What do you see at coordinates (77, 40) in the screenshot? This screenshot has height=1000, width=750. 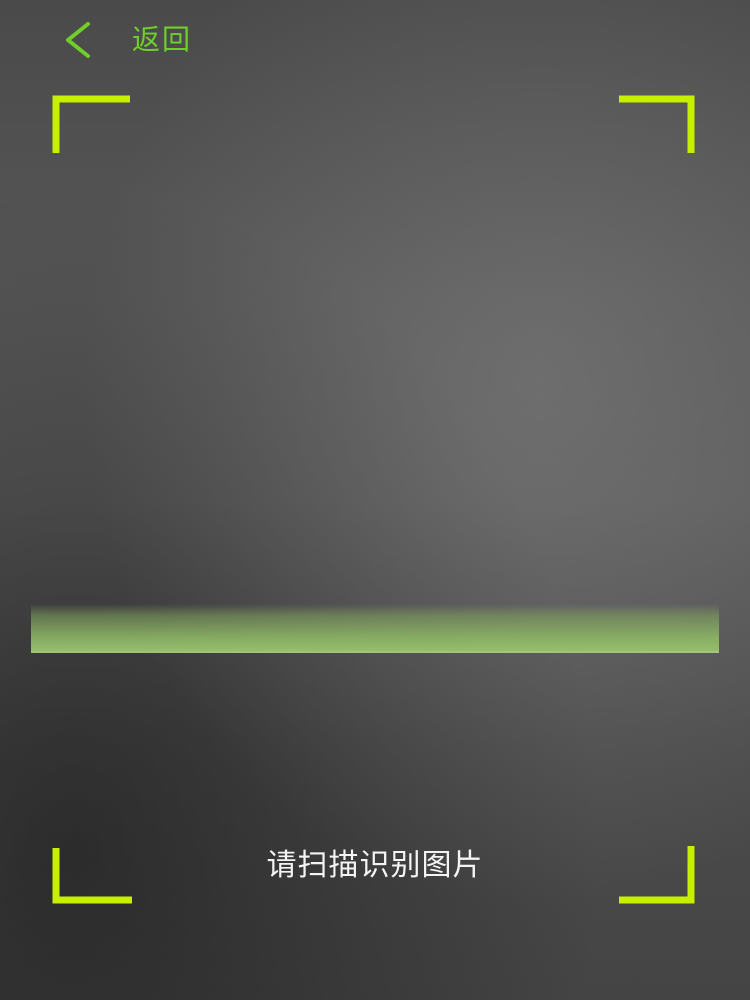 I see `chevron-left-icon` at bounding box center [77, 40].